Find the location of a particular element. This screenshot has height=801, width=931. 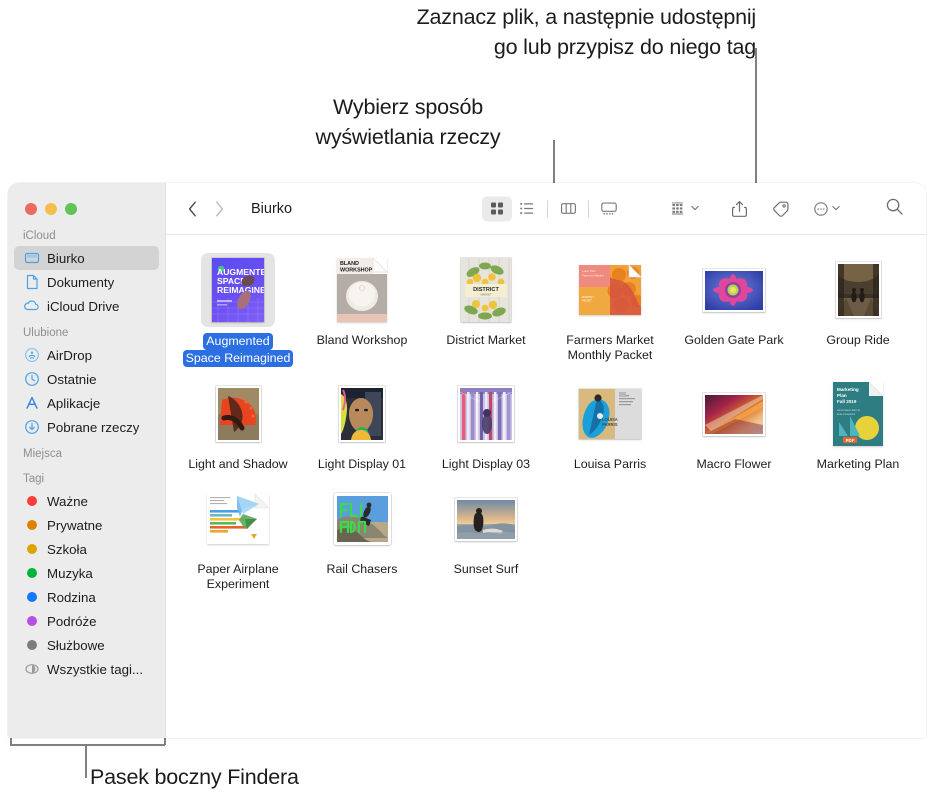

thumbnail-macro-flower is located at coordinates (734, 414).